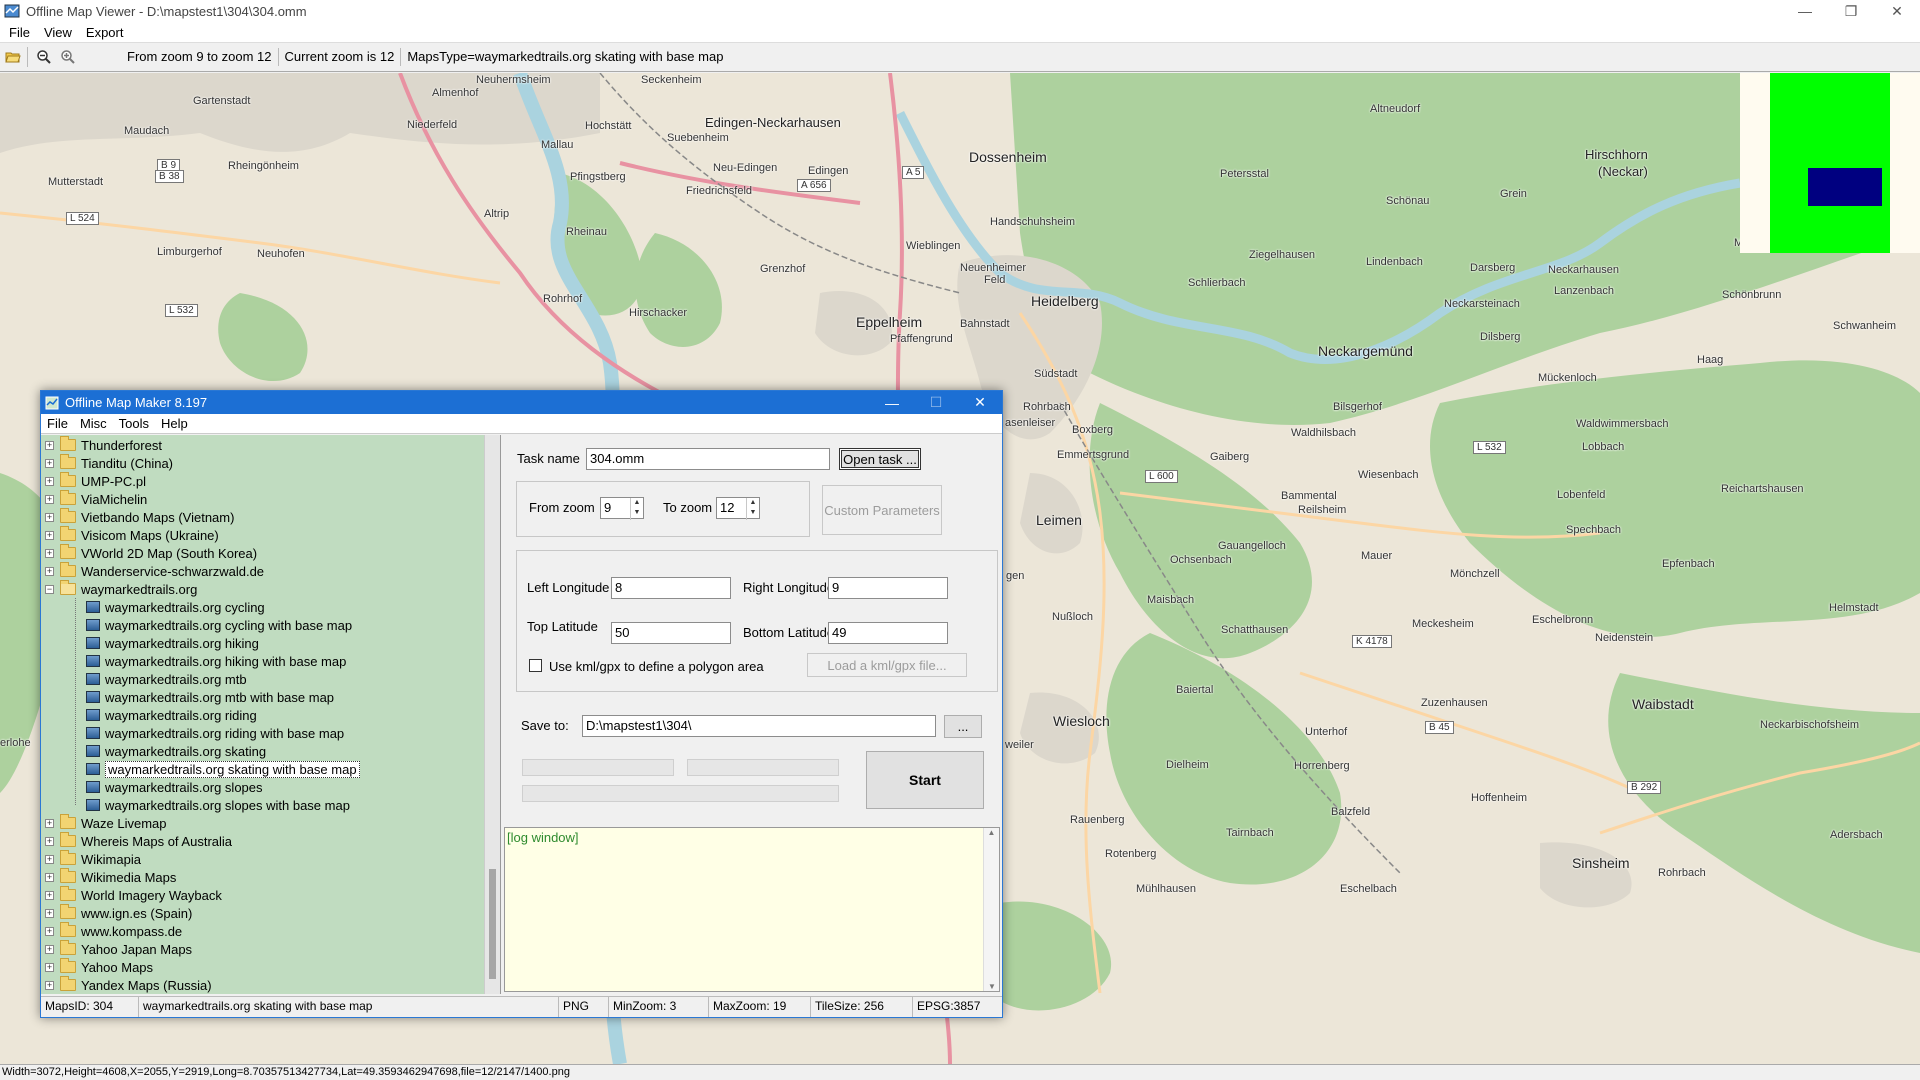 This screenshot has width=1920, height=1080. What do you see at coordinates (133, 895) in the screenshot?
I see `tree-folder-item: + World Imagery Wayback` at bounding box center [133, 895].